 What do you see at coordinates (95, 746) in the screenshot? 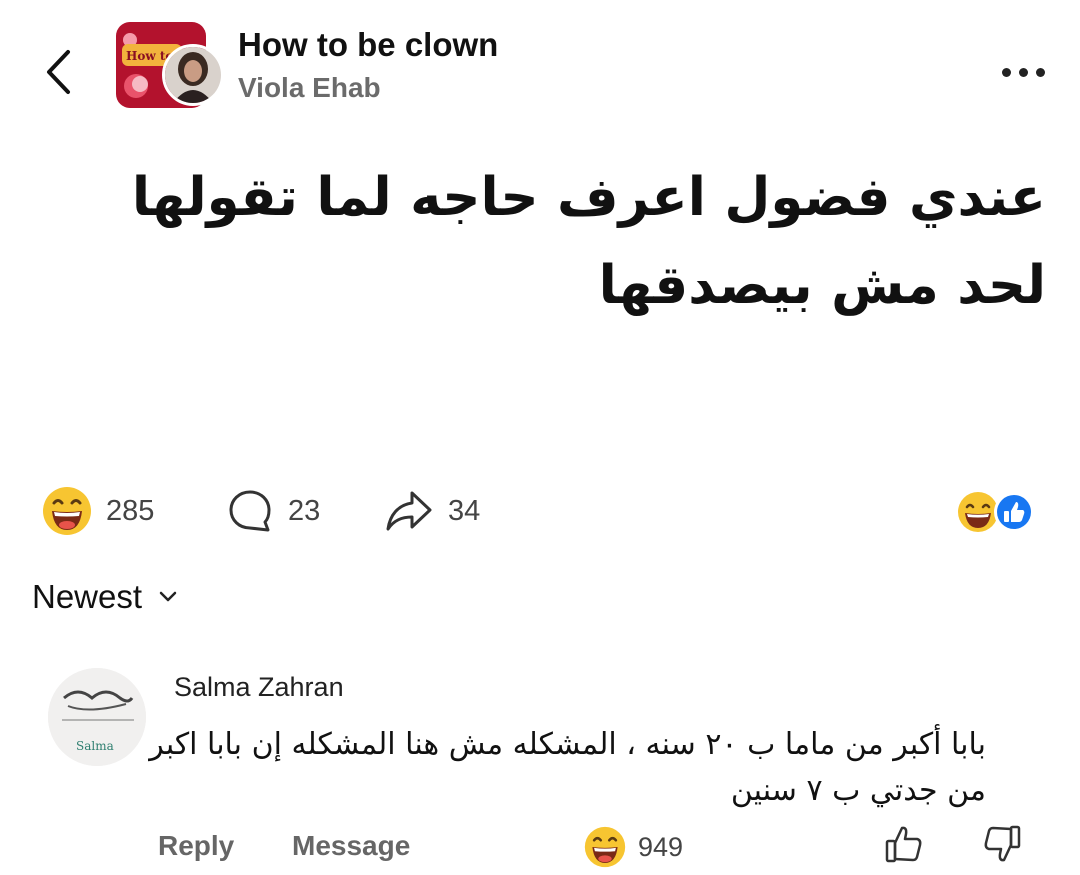
I see `commenter-avatar-label: Salma` at bounding box center [95, 746].